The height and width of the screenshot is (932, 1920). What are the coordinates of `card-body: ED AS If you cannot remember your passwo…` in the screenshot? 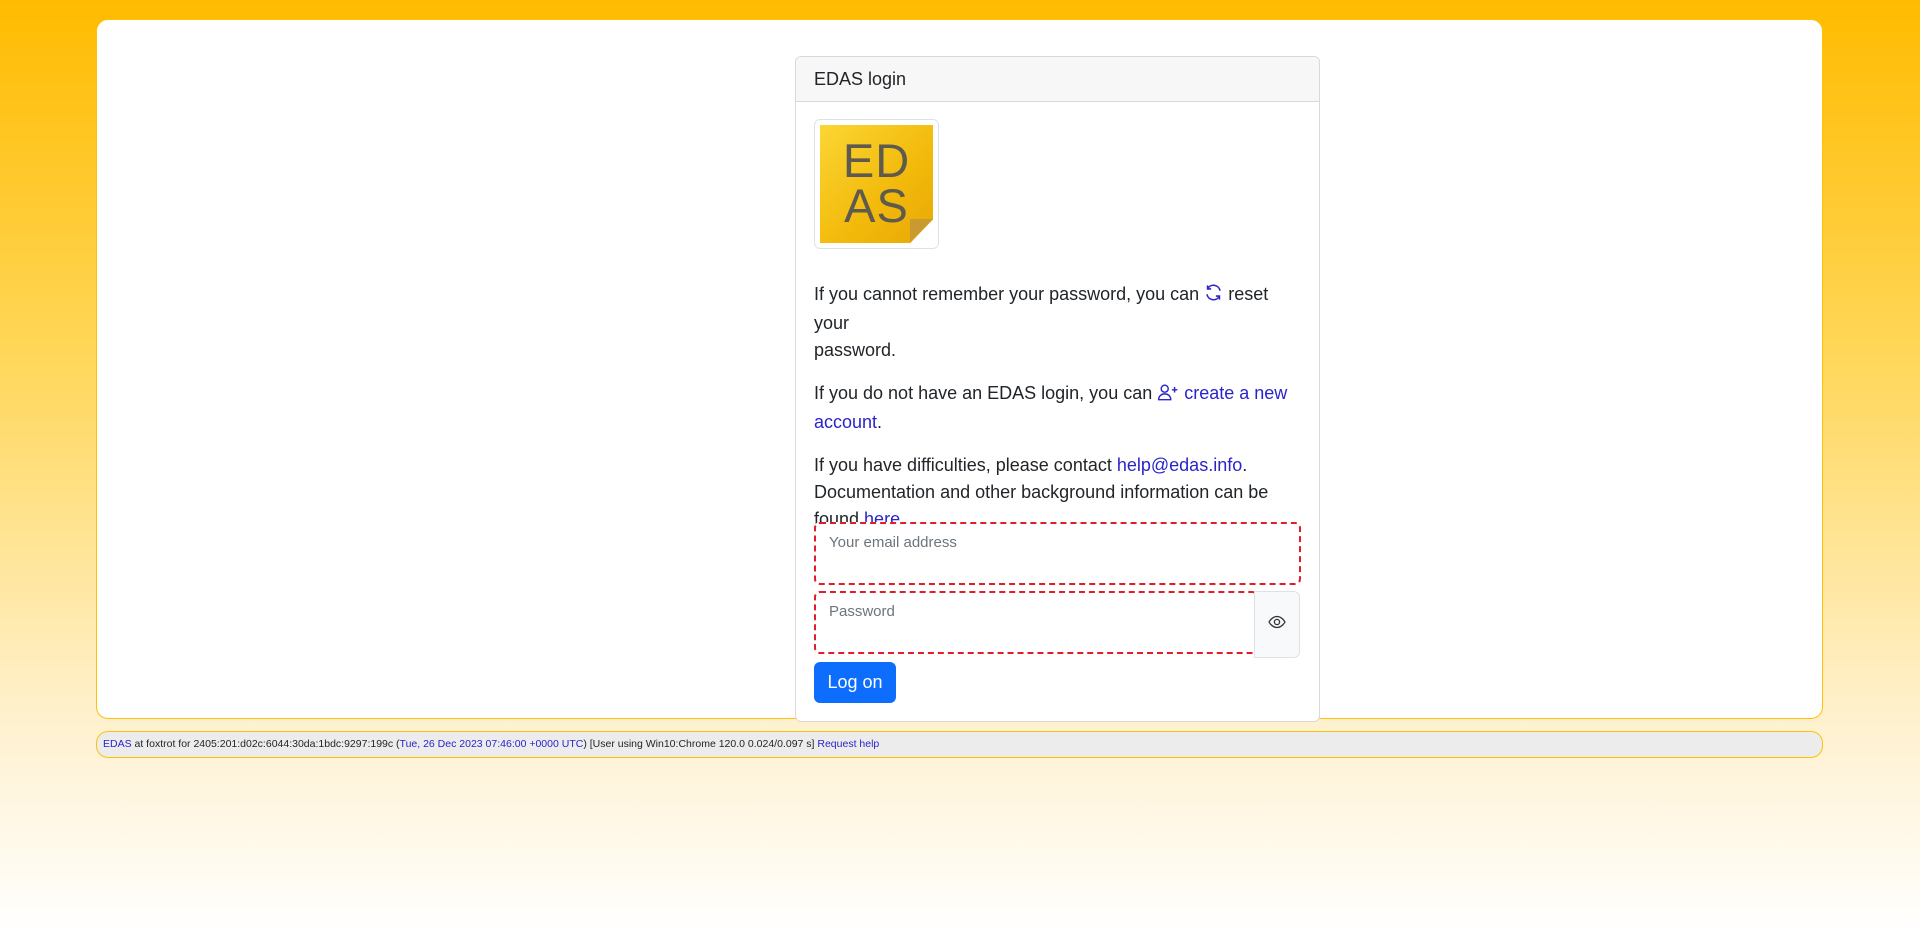 It's located at (1057, 317).